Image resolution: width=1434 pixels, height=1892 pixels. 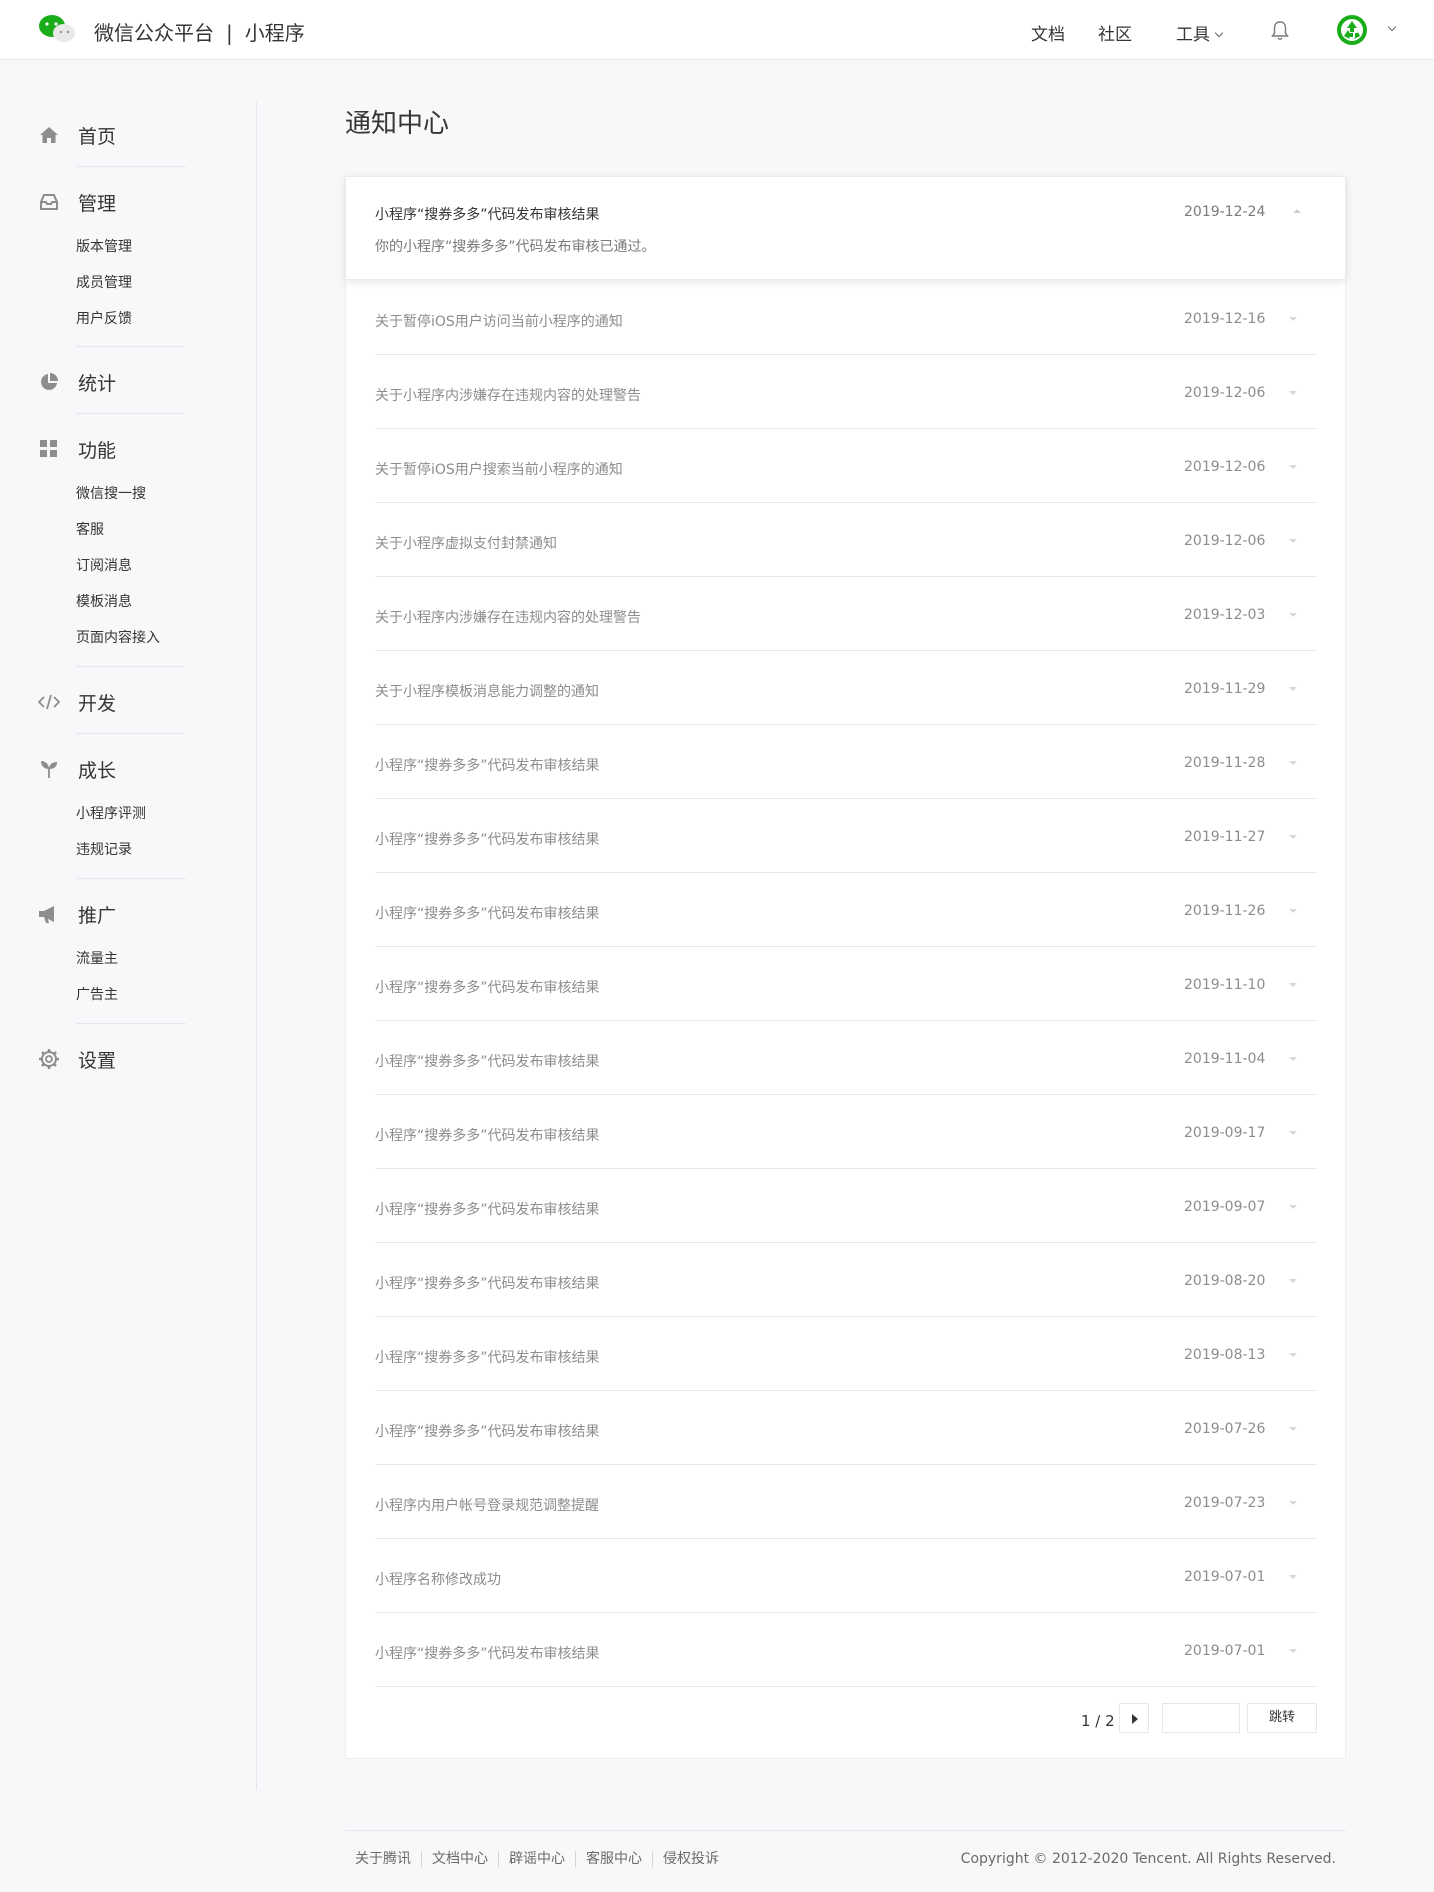 I want to click on gear-icon, so click(x=49, y=1059).